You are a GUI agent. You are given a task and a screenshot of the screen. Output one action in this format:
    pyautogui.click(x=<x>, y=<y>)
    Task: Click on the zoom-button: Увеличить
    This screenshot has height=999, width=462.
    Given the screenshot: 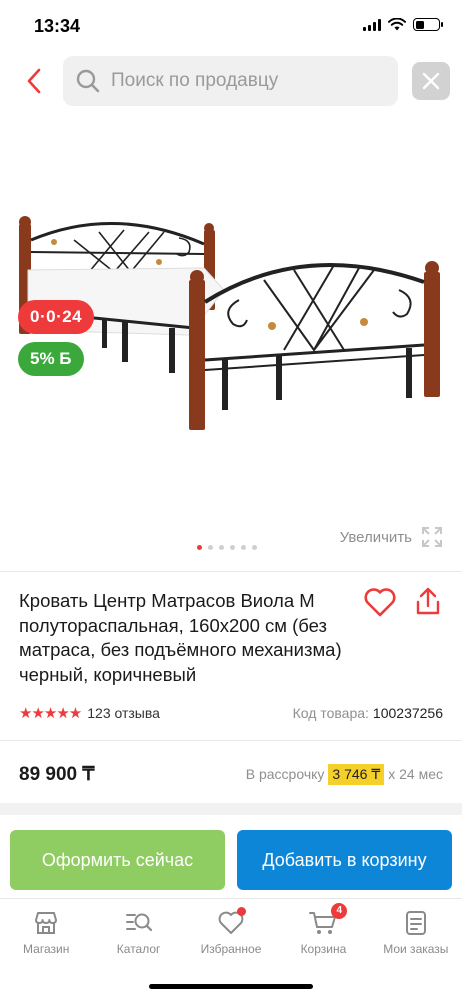 What is the action you would take?
    pyautogui.click(x=392, y=537)
    